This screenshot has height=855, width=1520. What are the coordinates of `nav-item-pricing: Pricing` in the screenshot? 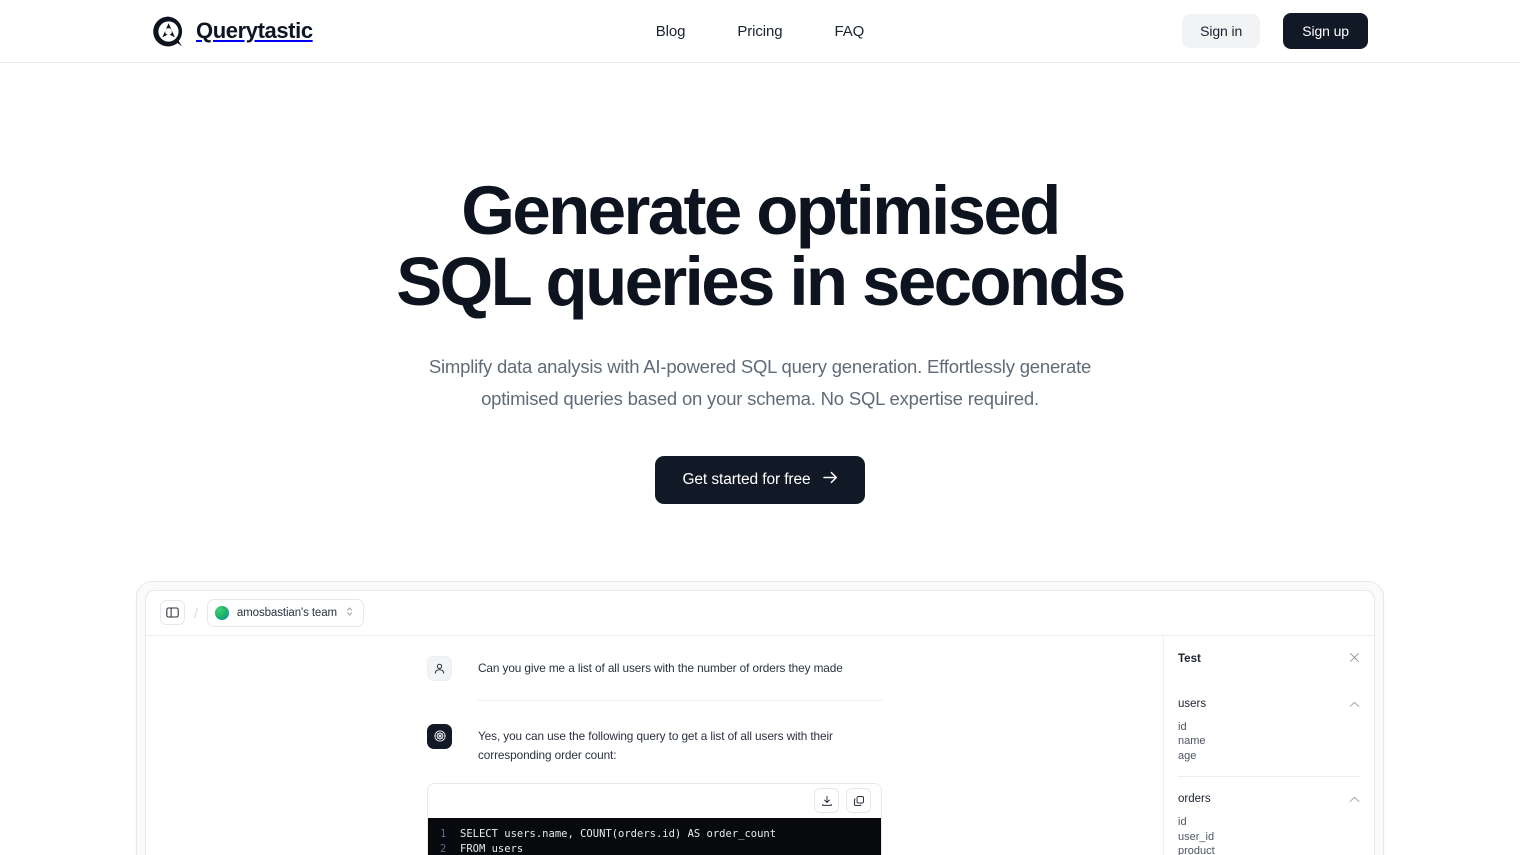 It's located at (759, 31).